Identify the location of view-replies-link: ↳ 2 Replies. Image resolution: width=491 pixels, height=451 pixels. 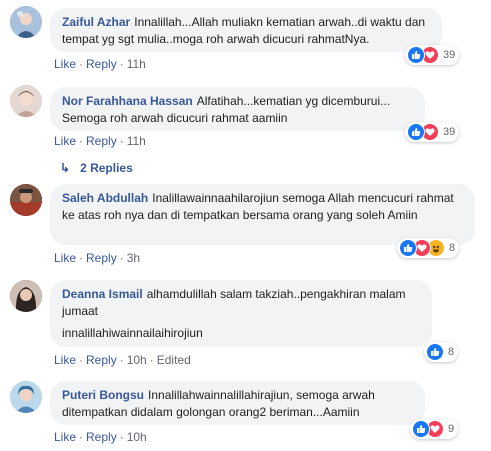
(96, 168).